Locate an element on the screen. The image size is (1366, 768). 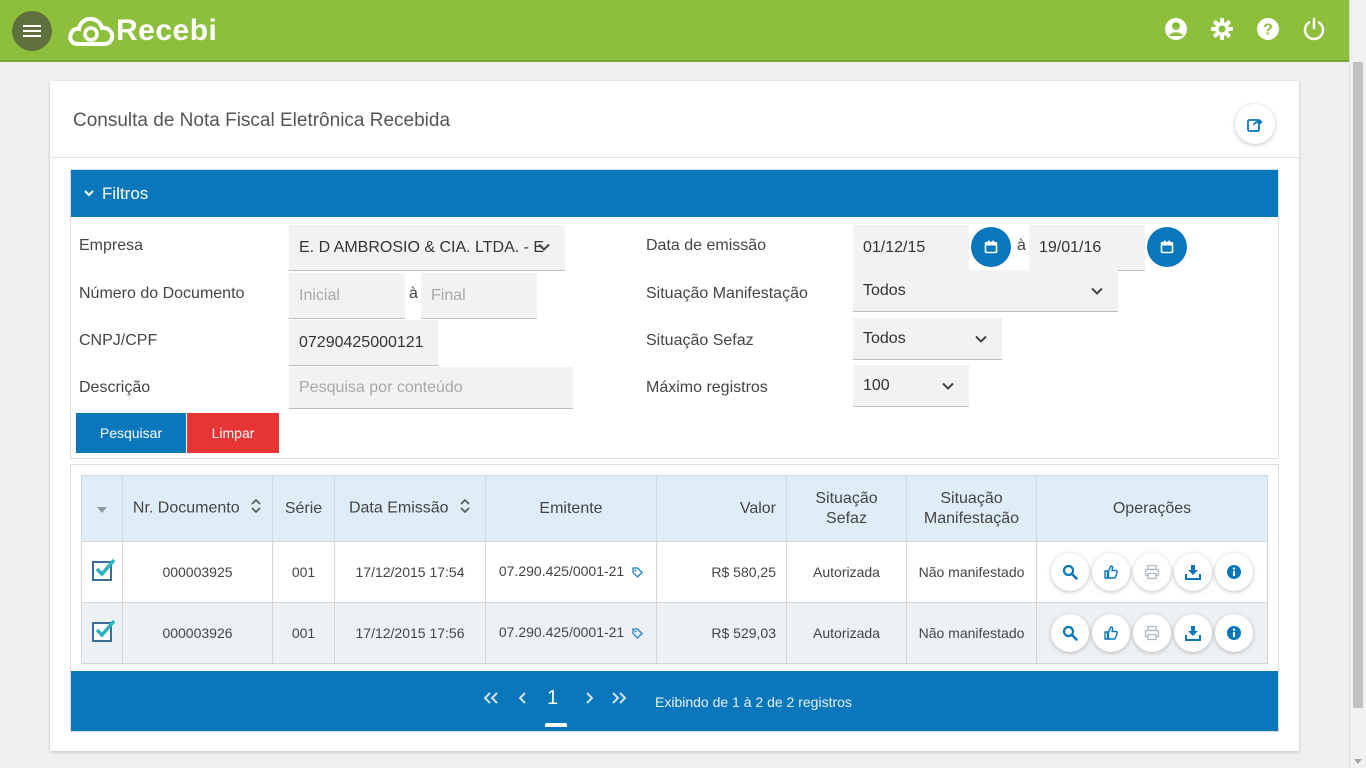
numero-inicial-input: Inicial is located at coordinates (347, 296).